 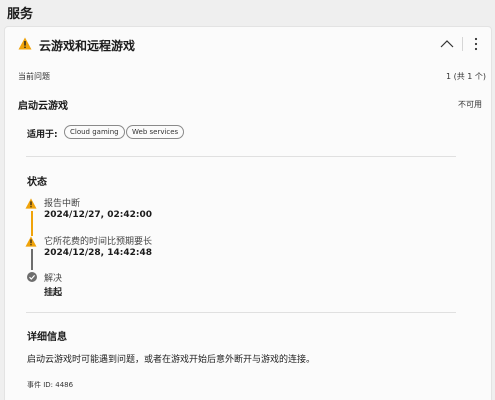 I want to click on card-title: 云游戏和远程游戏, so click(x=87, y=46).